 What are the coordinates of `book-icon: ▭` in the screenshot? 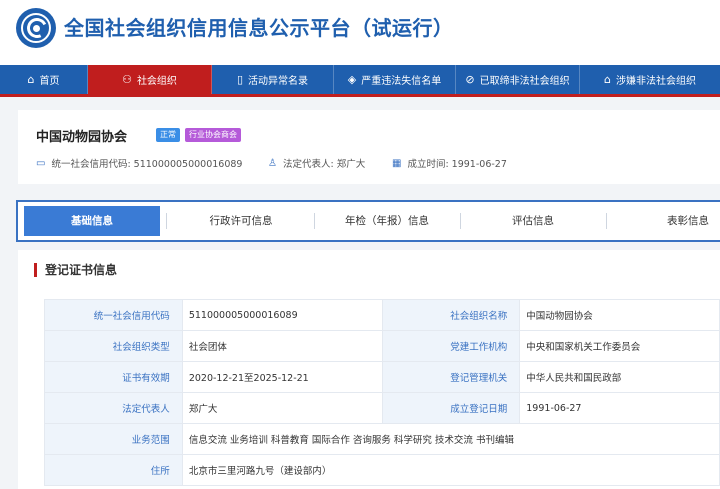 It's located at (41, 163).